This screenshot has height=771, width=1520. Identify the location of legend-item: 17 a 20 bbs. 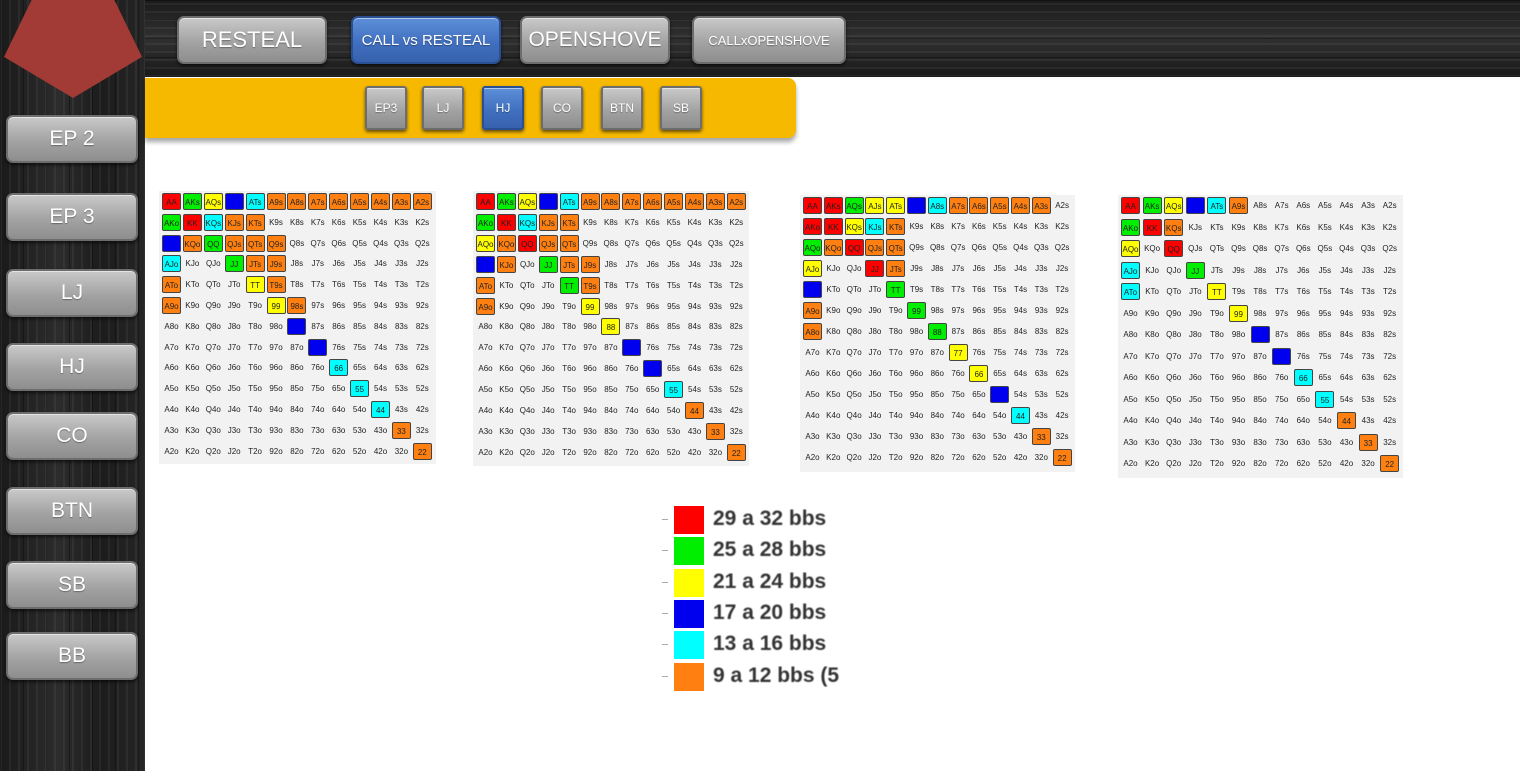
(752, 614).